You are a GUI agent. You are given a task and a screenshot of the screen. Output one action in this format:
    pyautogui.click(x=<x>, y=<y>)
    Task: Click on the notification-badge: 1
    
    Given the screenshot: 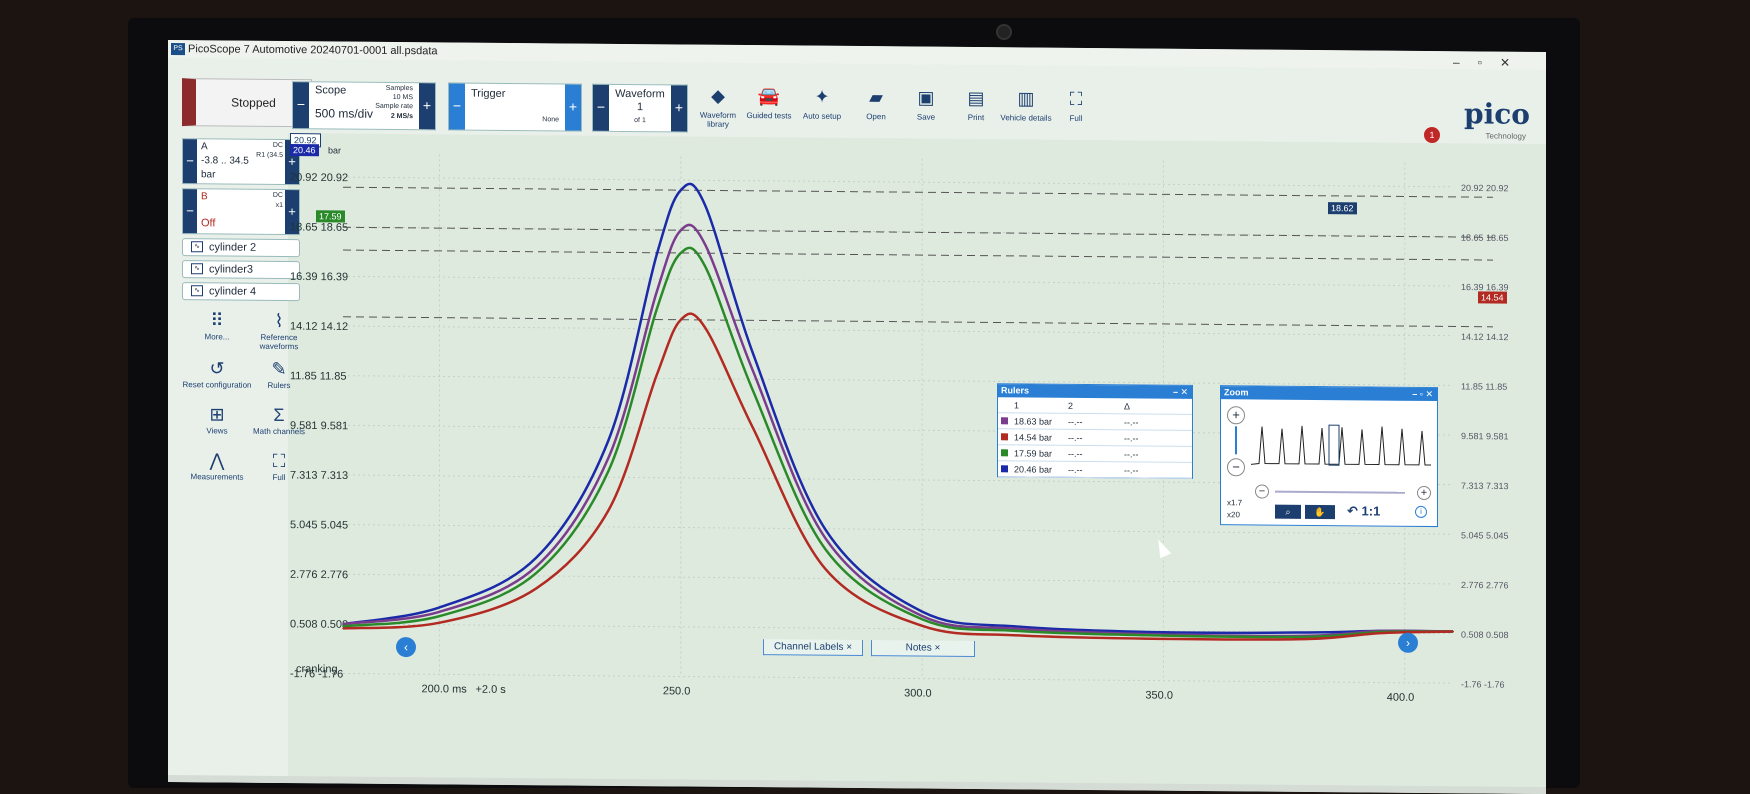 What is the action you would take?
    pyautogui.click(x=1432, y=135)
    